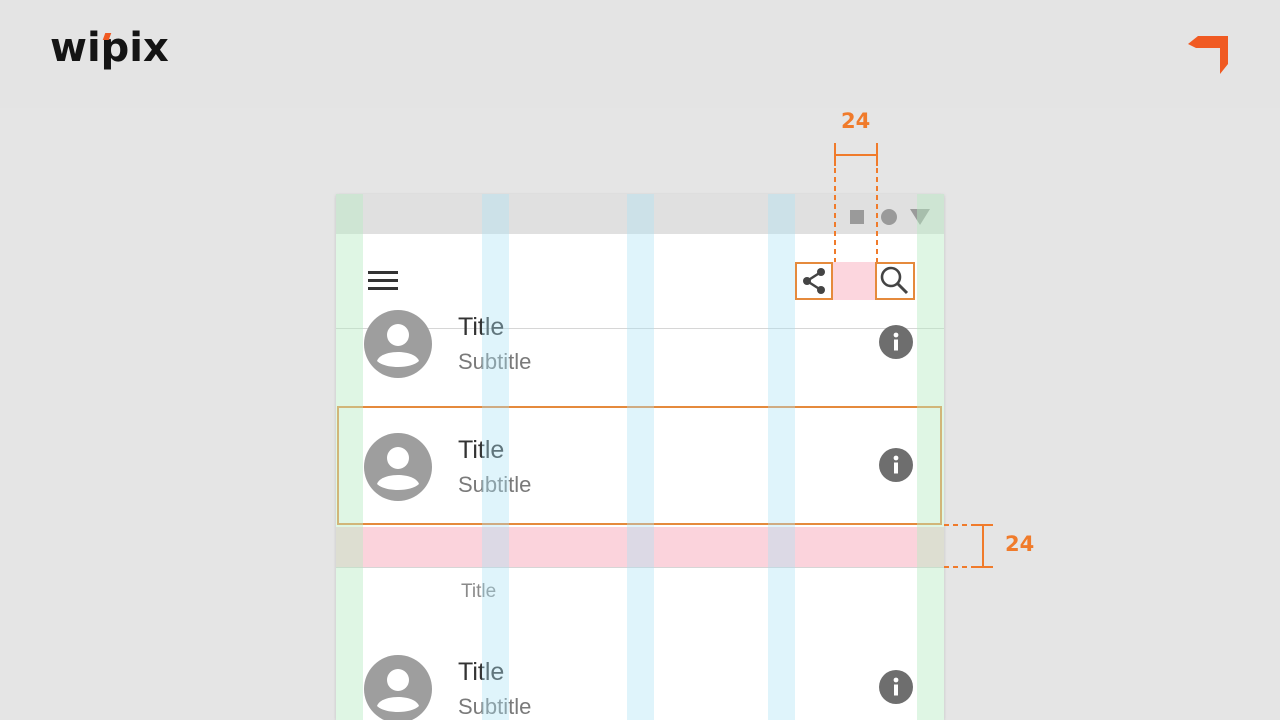 This screenshot has width=1280, height=720. Describe the element at coordinates (856, 121) in the screenshot. I see `icon-gap-label: 24` at that location.